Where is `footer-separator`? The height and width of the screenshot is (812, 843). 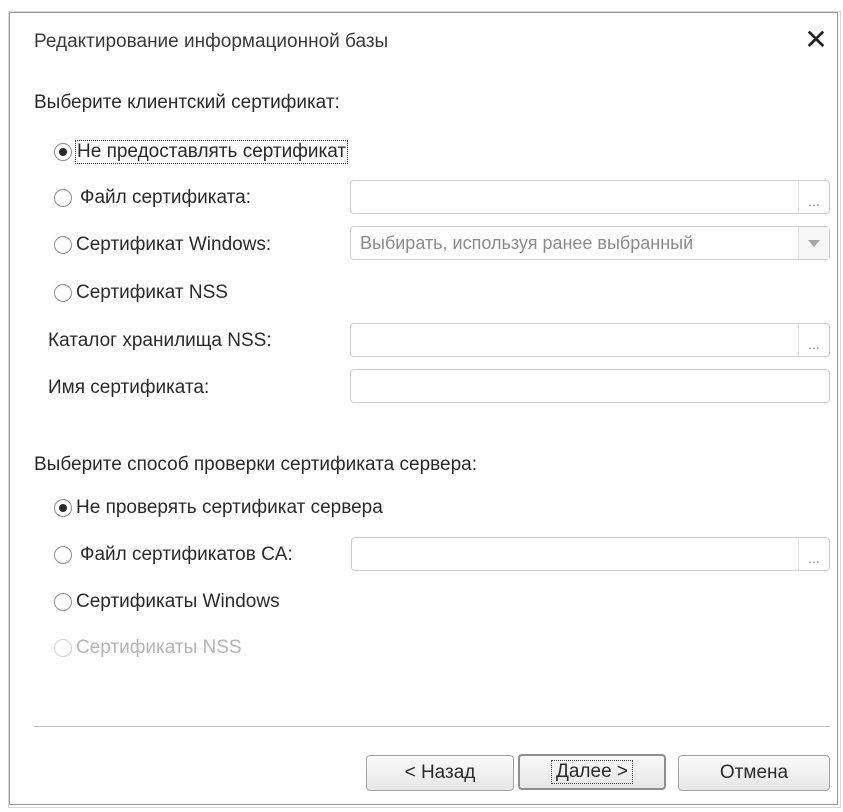 footer-separator is located at coordinates (432, 726).